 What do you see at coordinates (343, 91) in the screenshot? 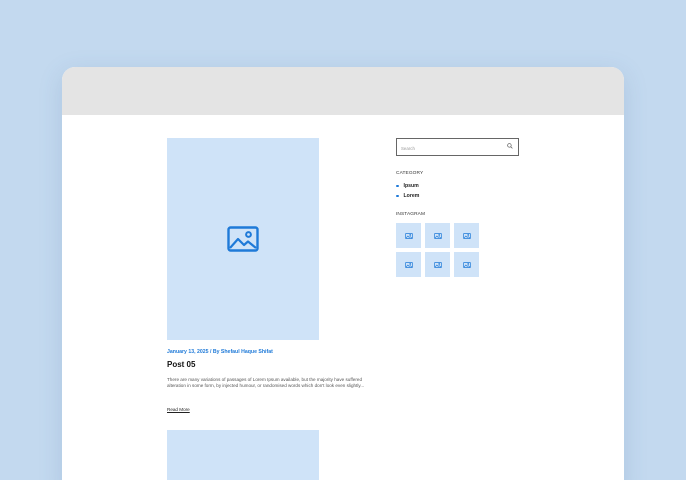
I see `window-titlebar` at bounding box center [343, 91].